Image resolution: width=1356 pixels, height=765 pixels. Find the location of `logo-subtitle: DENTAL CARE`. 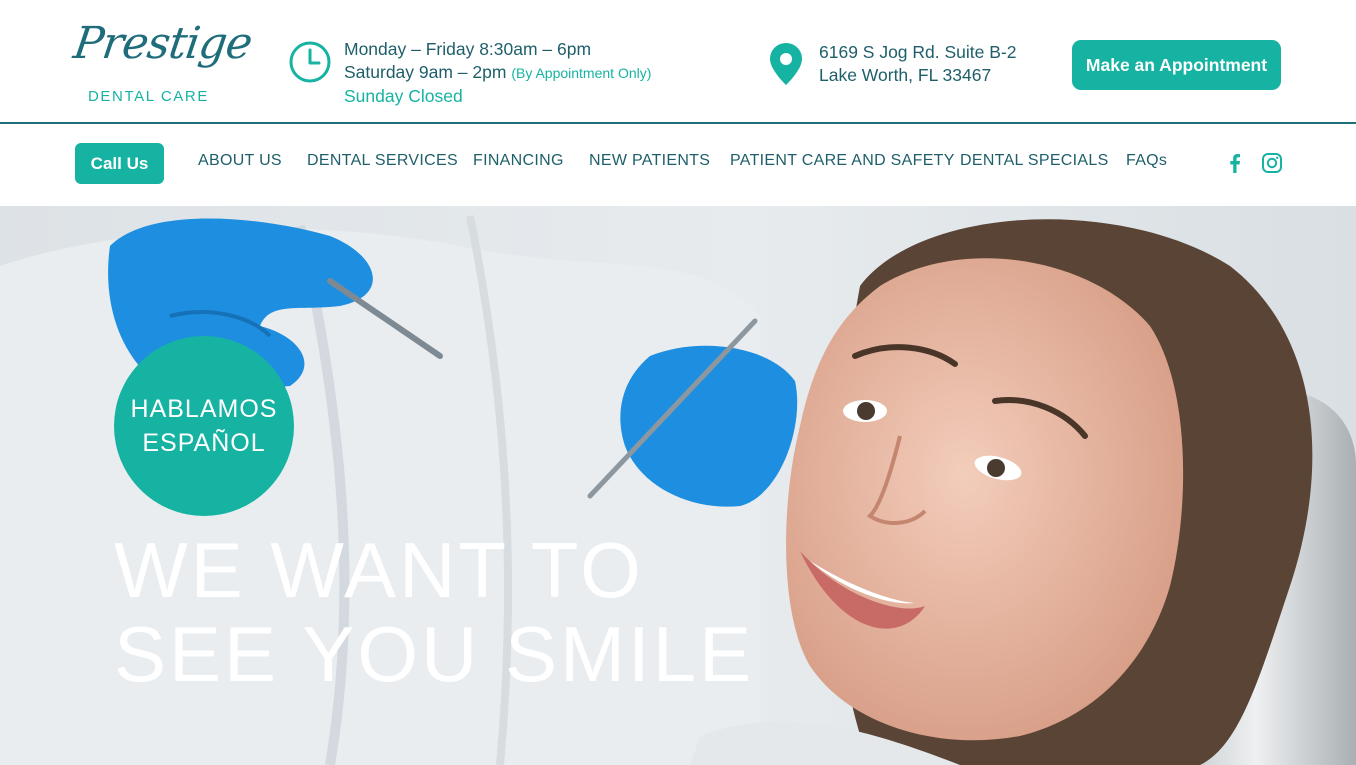

logo-subtitle: DENTAL CARE is located at coordinates (148, 96).